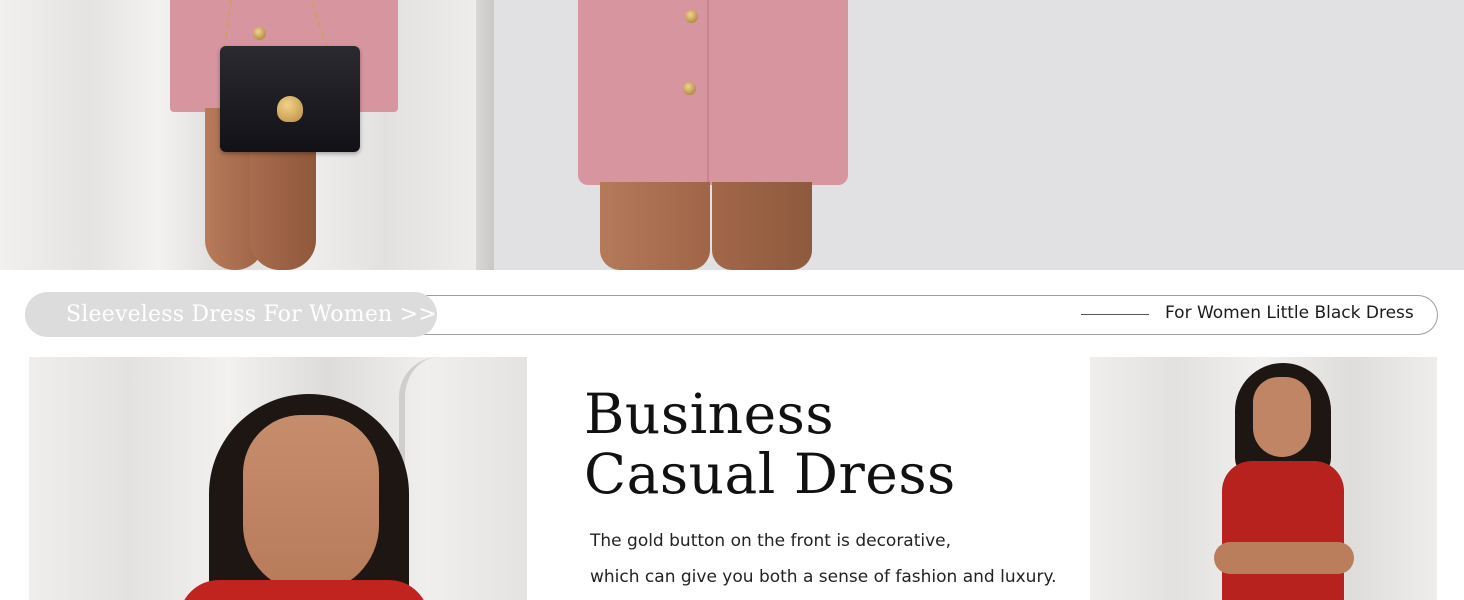 The width and height of the screenshot is (1464, 600). Describe the element at coordinates (1115, 314) in the screenshot. I see `nav-divider-line` at that location.